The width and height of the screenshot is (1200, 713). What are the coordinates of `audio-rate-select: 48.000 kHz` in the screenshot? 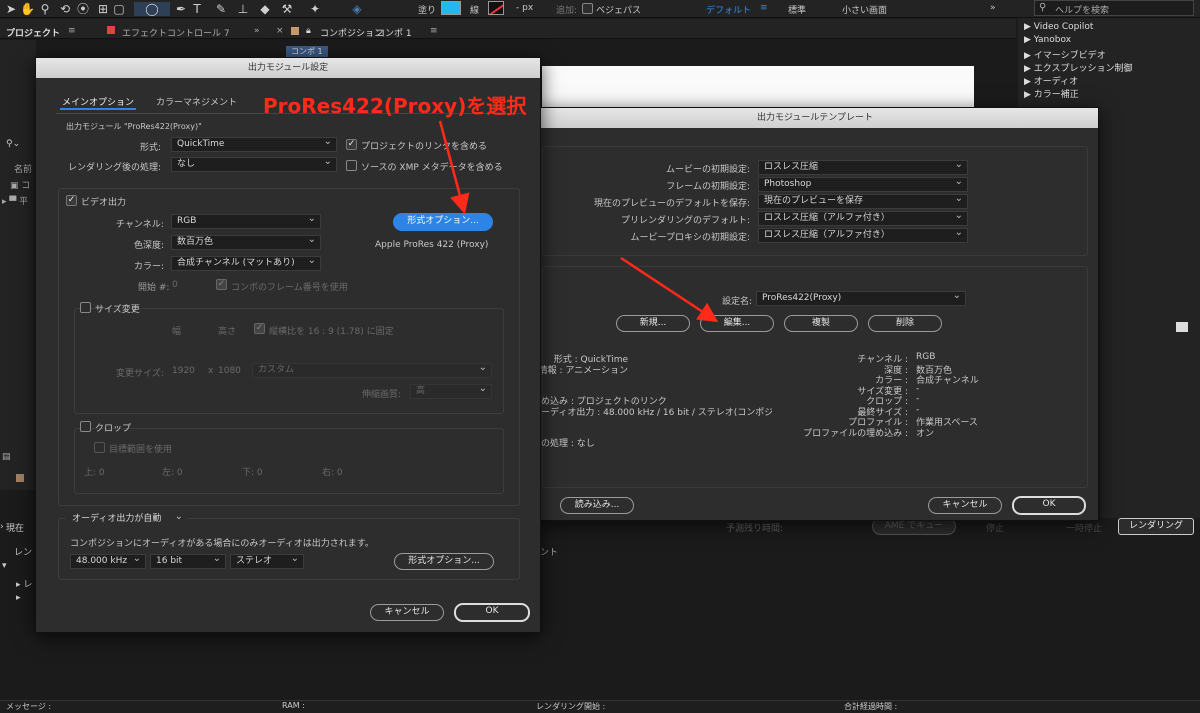 It's located at (108, 561).